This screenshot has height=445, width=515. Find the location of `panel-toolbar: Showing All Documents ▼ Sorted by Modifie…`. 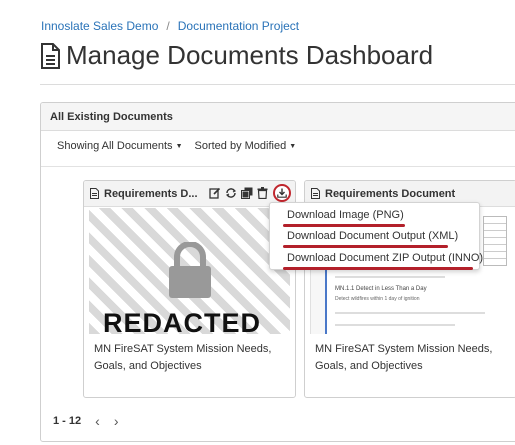

panel-toolbar: Showing All Documents ▼ Sorted by Modifie… is located at coordinates (176, 146).